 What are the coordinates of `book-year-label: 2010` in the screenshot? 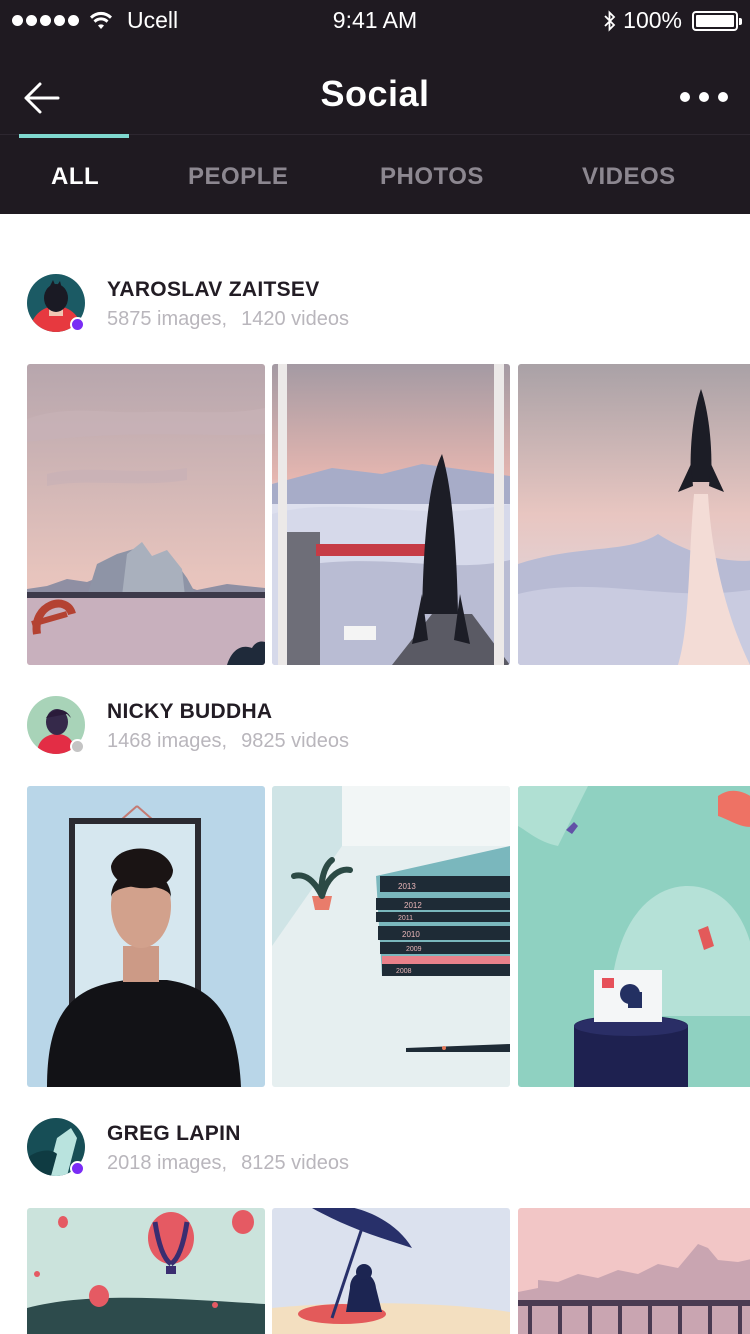 It's located at (411, 934).